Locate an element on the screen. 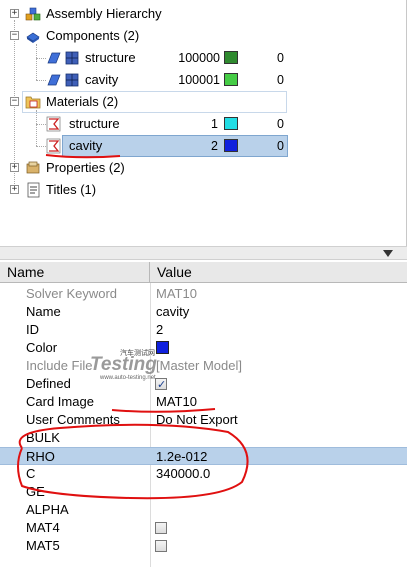 Image resolution: width=407 pixels, height=567 pixels. prop-name: User Comments is located at coordinates (73, 419).